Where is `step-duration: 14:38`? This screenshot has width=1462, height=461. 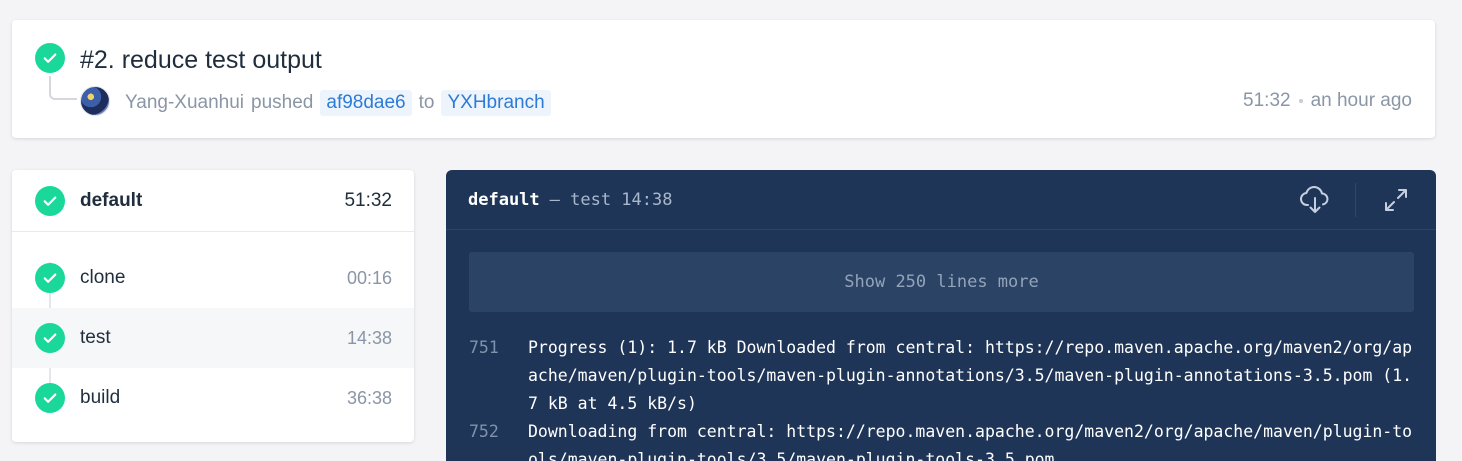 step-duration: 14:38 is located at coordinates (369, 337).